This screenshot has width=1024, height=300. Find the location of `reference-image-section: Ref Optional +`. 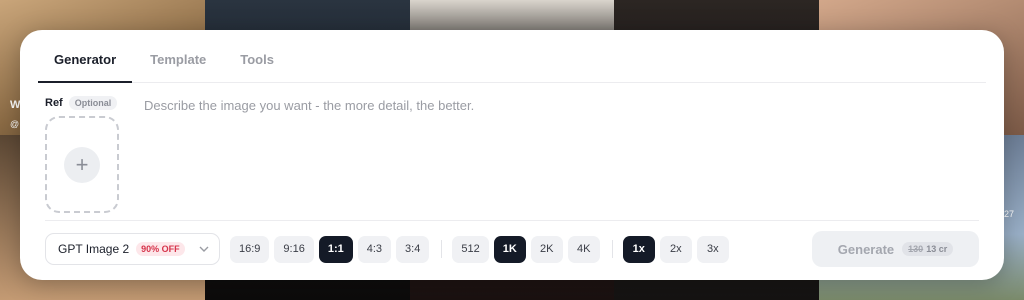

reference-image-section: Ref Optional + is located at coordinates (82, 154).